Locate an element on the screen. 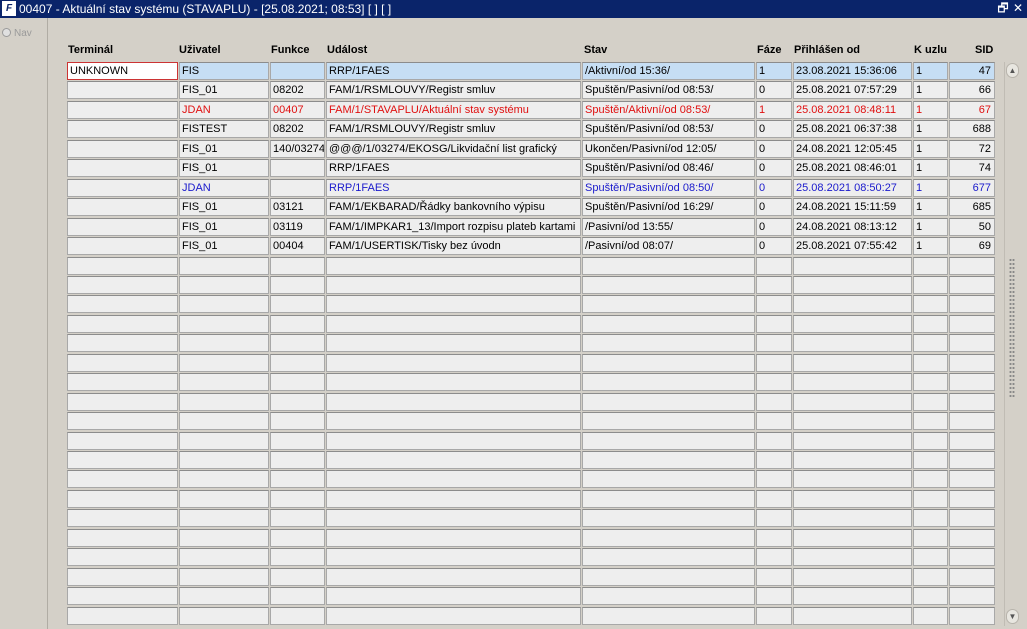 The image size is (1027, 629). column-header-phase: Fáze is located at coordinates (769, 50).